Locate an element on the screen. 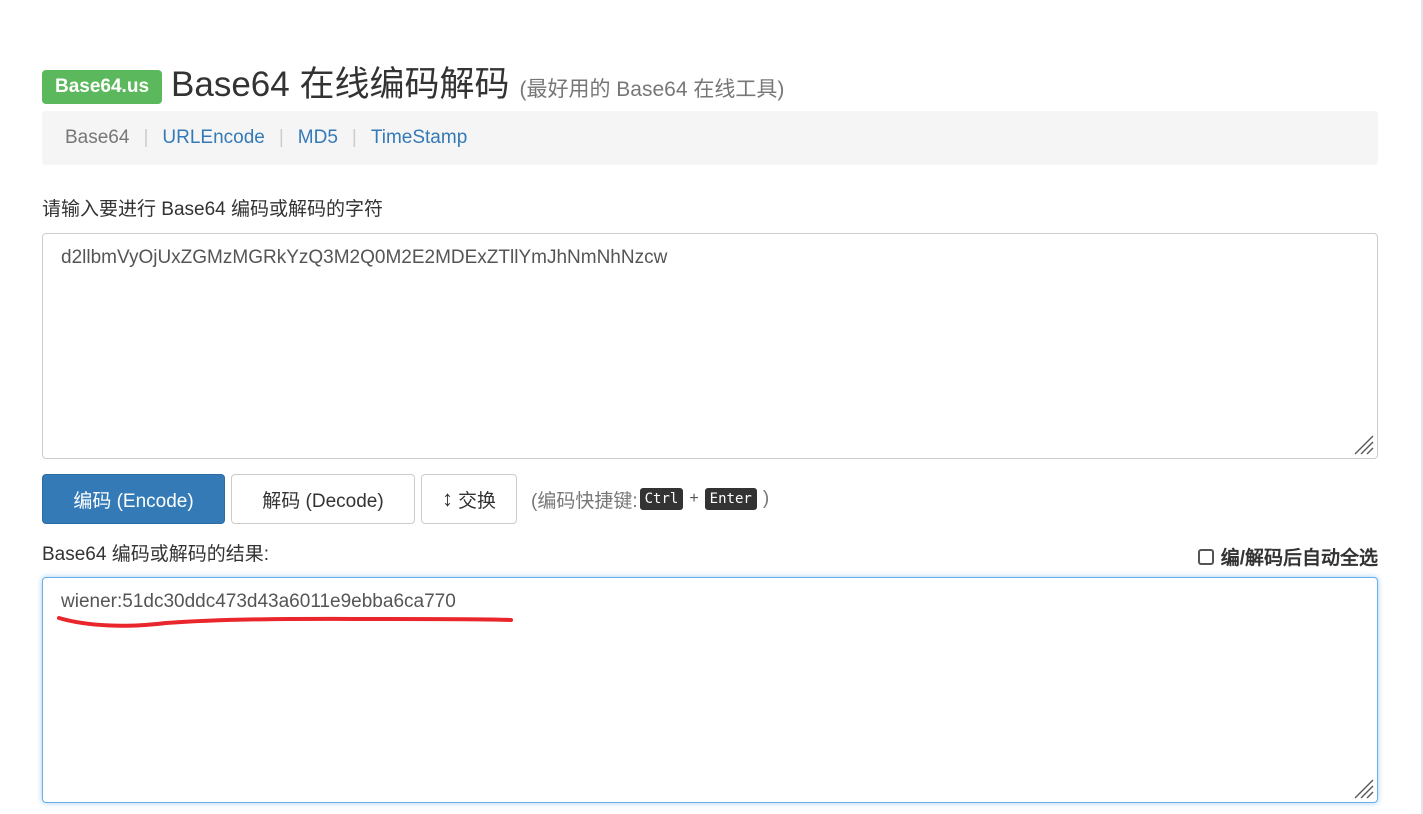 Image resolution: width=1423 pixels, height=814 pixels. page-subtitle: (最好用的 Base64 在线工具) is located at coordinates (652, 89).